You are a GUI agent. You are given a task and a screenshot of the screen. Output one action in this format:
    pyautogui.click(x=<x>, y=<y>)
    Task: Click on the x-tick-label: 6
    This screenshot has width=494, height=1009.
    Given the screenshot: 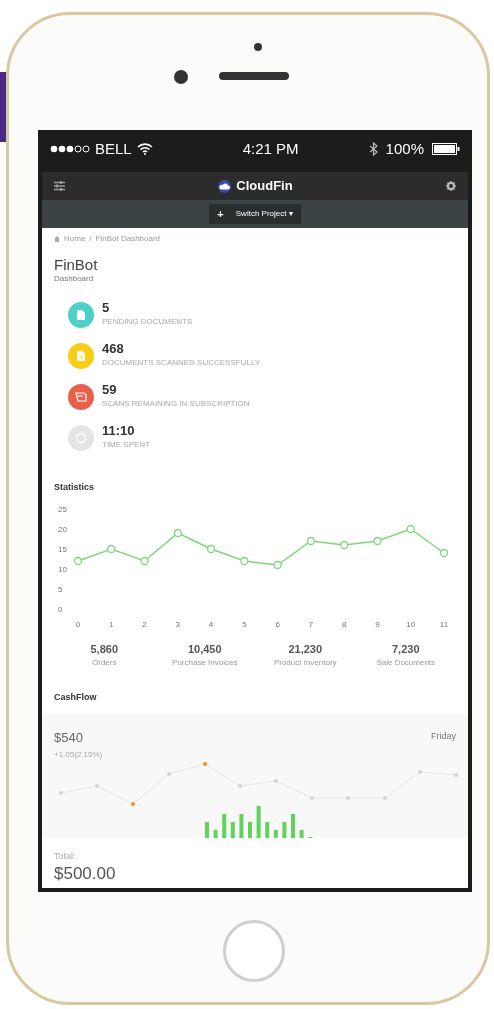 What is the action you would take?
    pyautogui.click(x=277, y=624)
    